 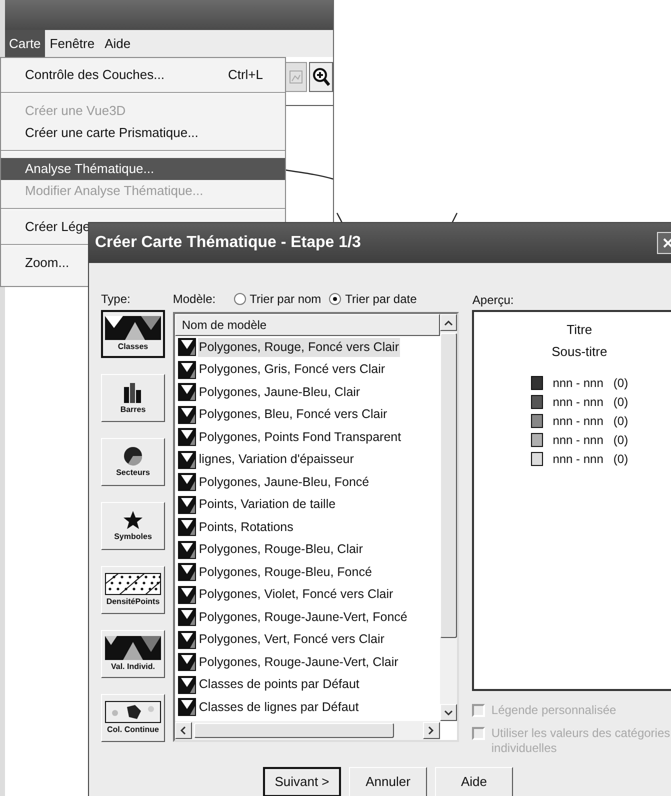 What do you see at coordinates (133, 648) in the screenshot?
I see `regions-icon` at bounding box center [133, 648].